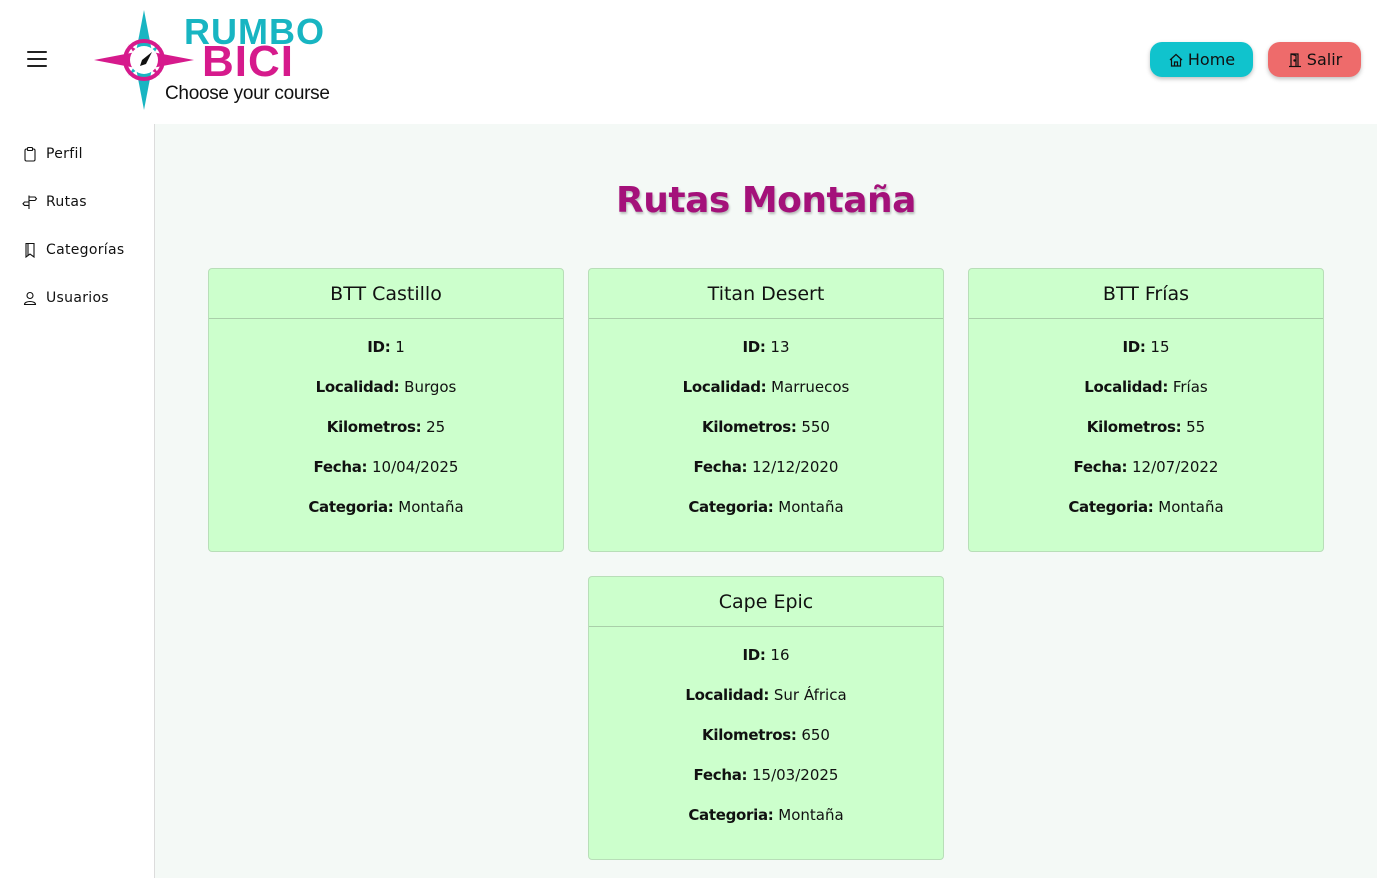 This screenshot has height=878, width=1377. I want to click on route-id-value: 15, so click(1160, 347).